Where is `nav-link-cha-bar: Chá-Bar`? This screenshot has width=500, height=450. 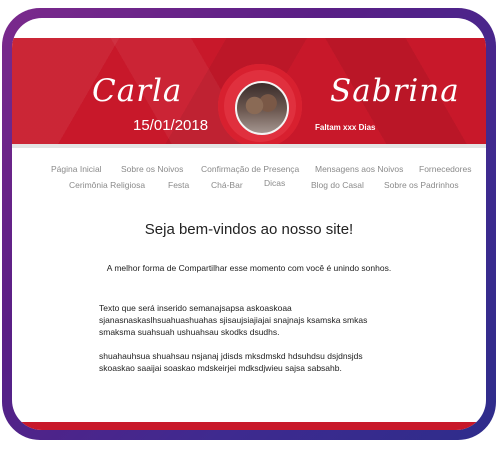
nav-link-cha-bar: Chá-Bar is located at coordinates (227, 185).